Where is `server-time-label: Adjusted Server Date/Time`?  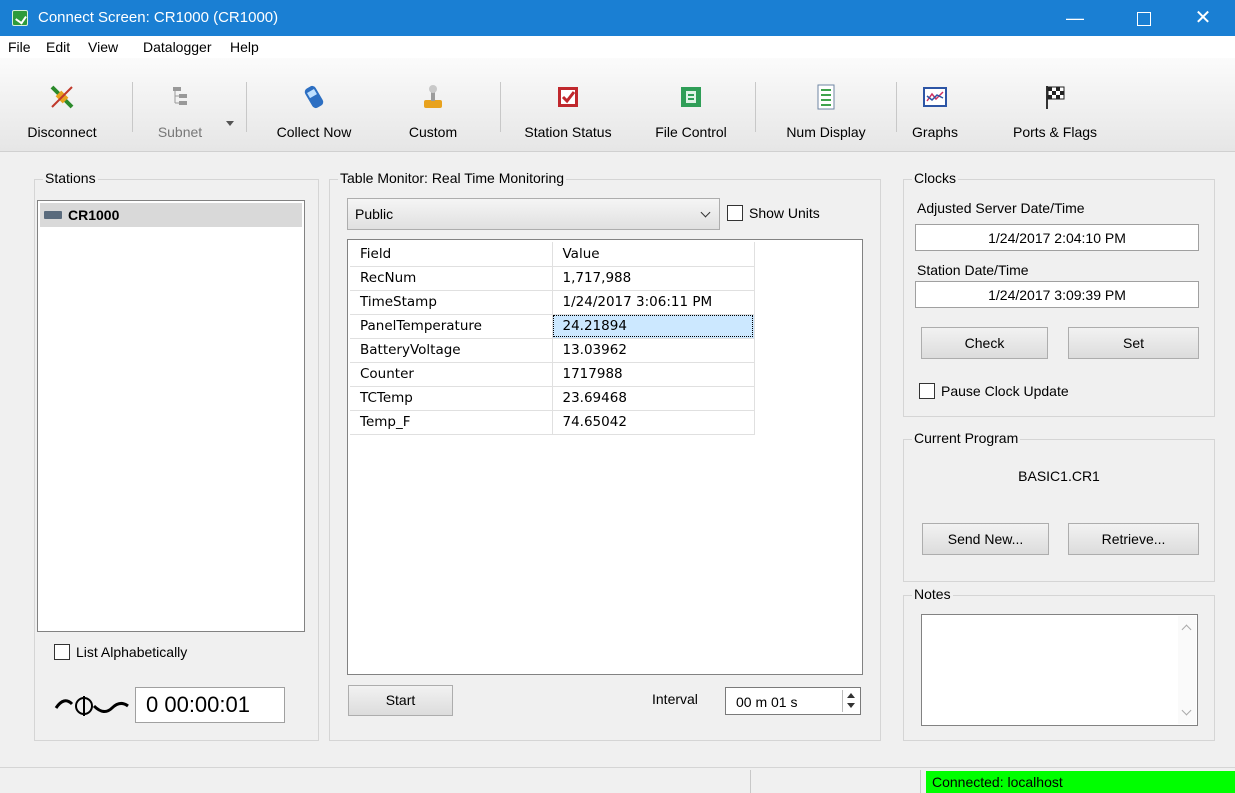
server-time-label: Adjusted Server Date/Time is located at coordinates (1001, 208).